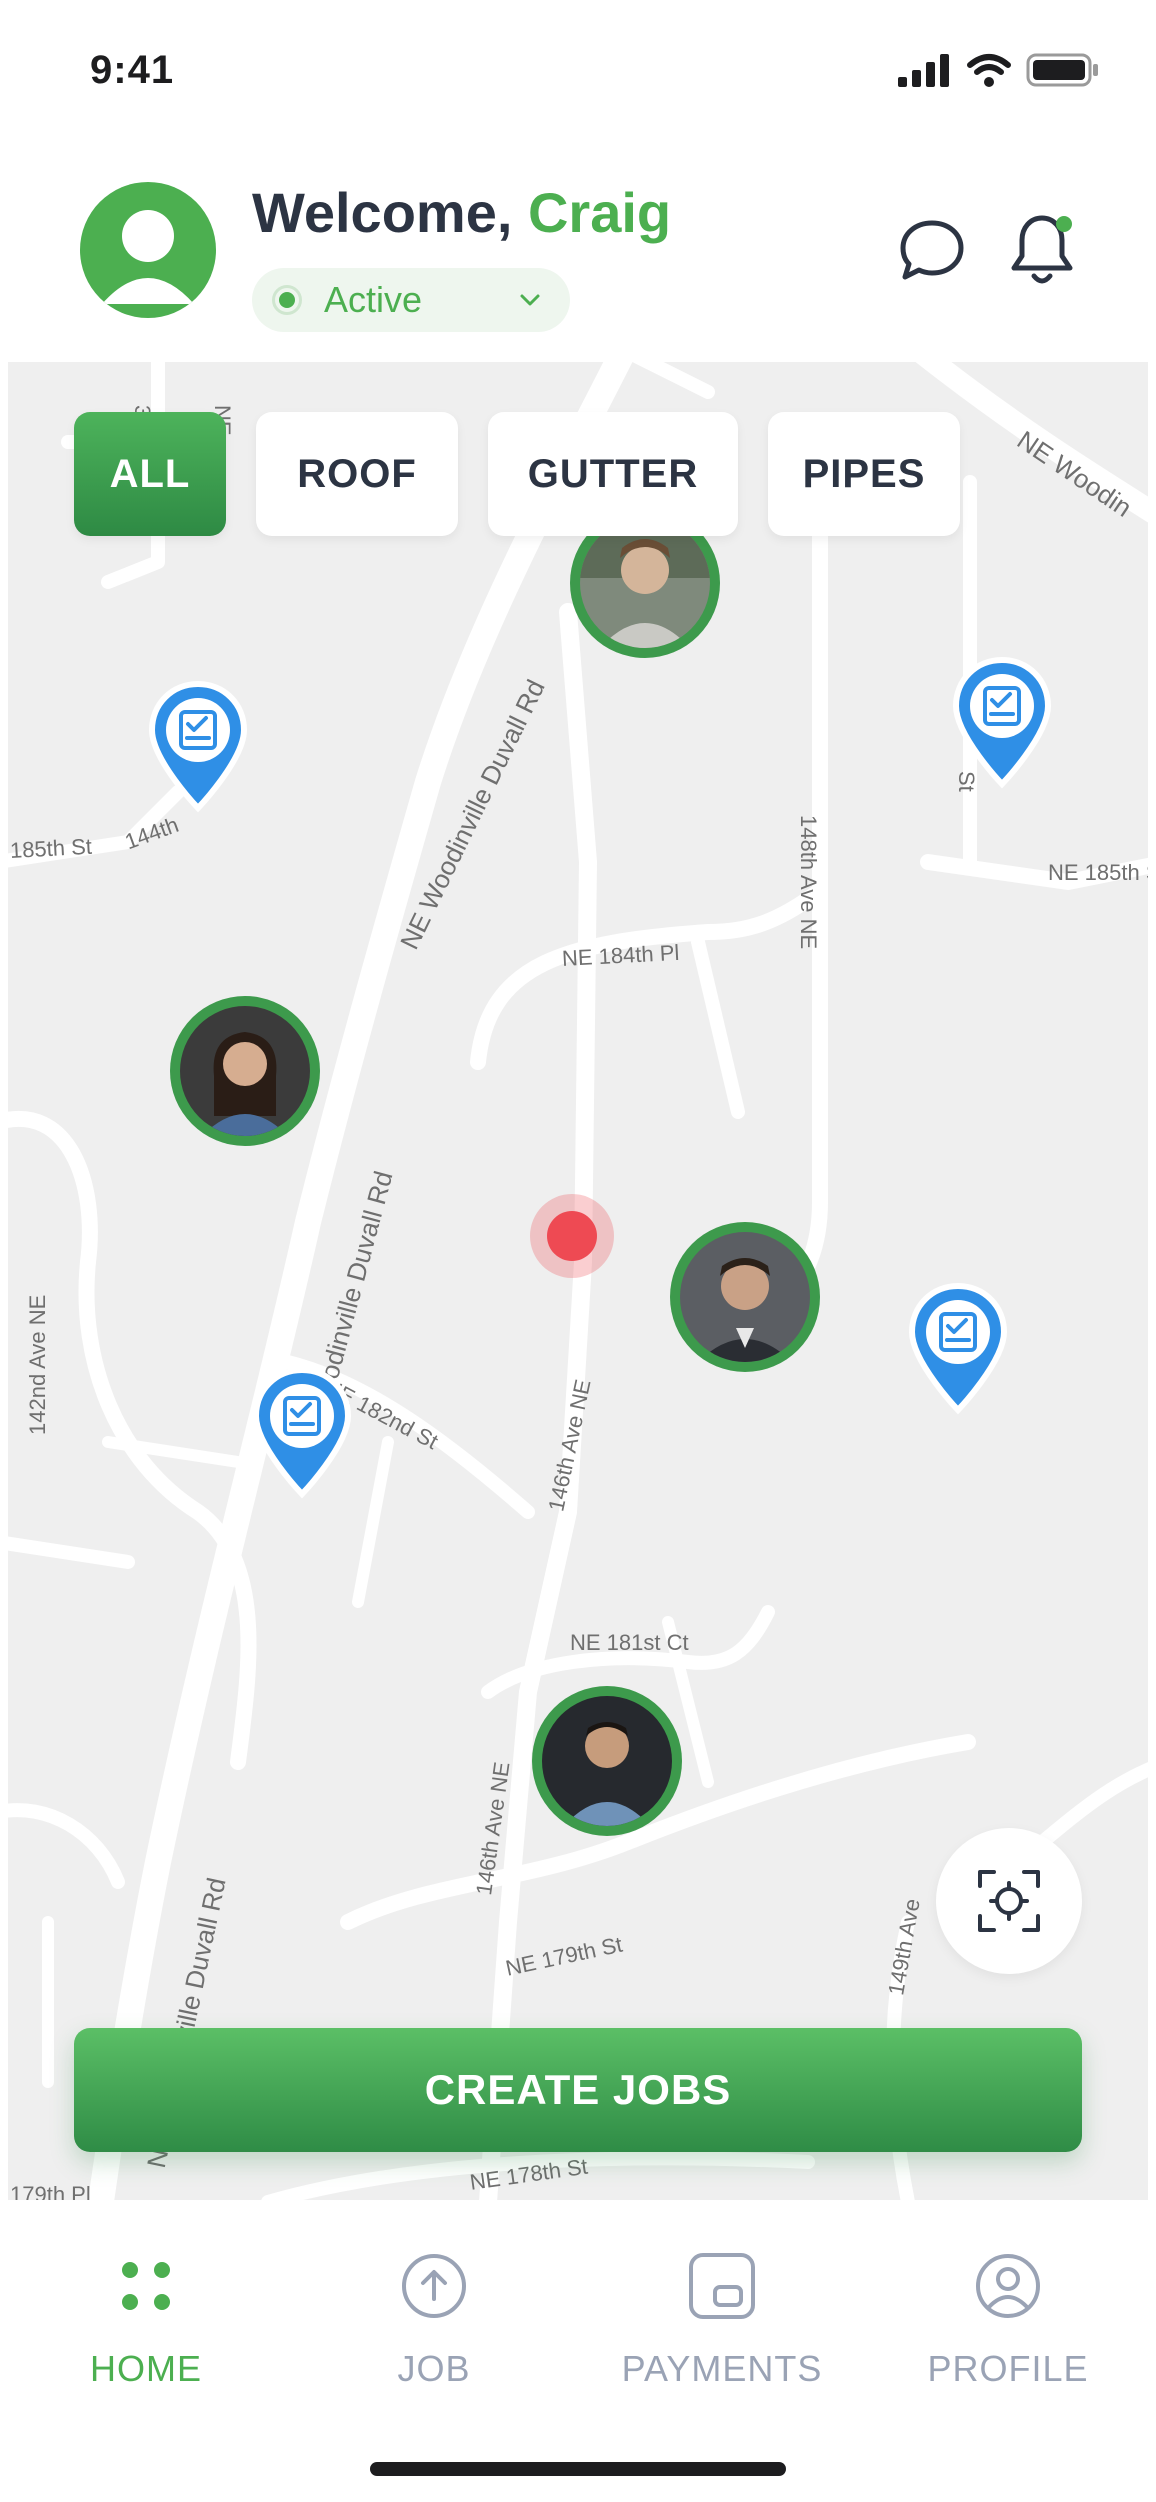 Image resolution: width=1156 pixels, height=2502 pixels. What do you see at coordinates (146, 2286) in the screenshot?
I see `home-grid-icon` at bounding box center [146, 2286].